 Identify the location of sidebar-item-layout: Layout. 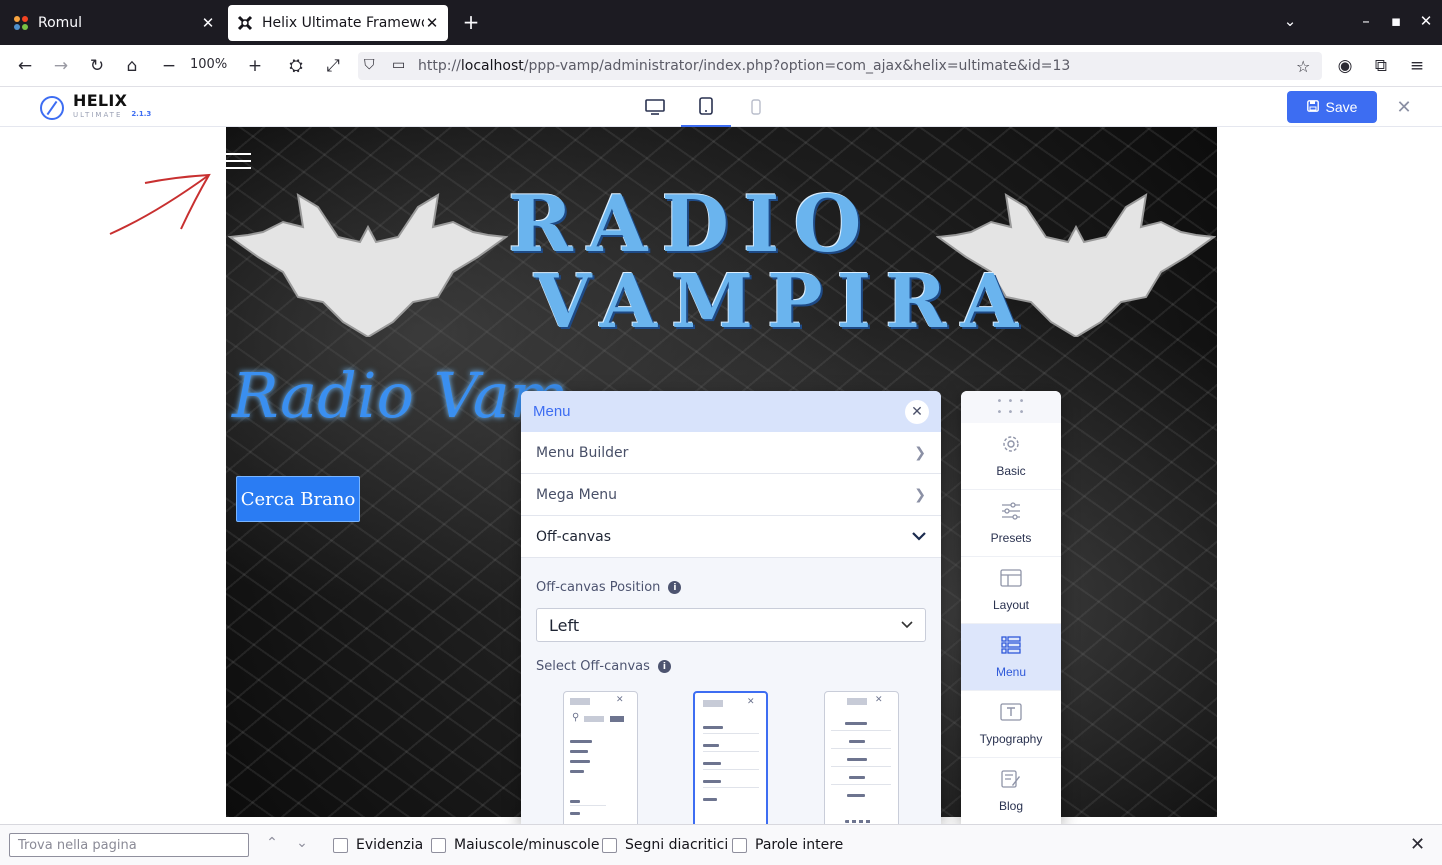
(1011, 590).